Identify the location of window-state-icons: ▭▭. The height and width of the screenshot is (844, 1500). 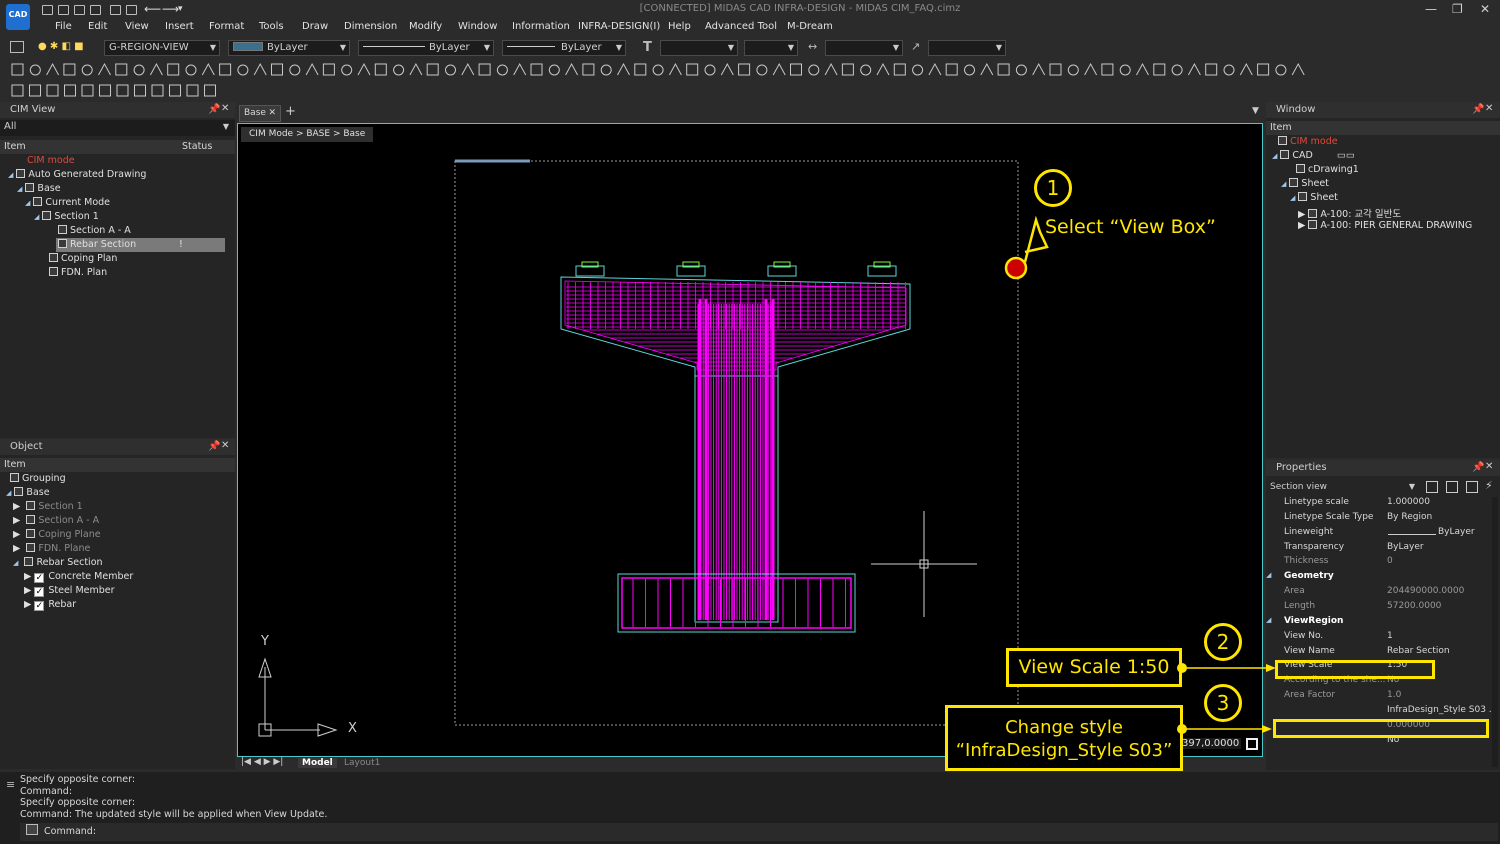
(1346, 155).